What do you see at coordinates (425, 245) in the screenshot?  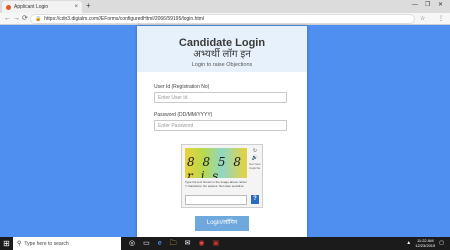 I see `clock-date: 12/23/2019` at bounding box center [425, 245].